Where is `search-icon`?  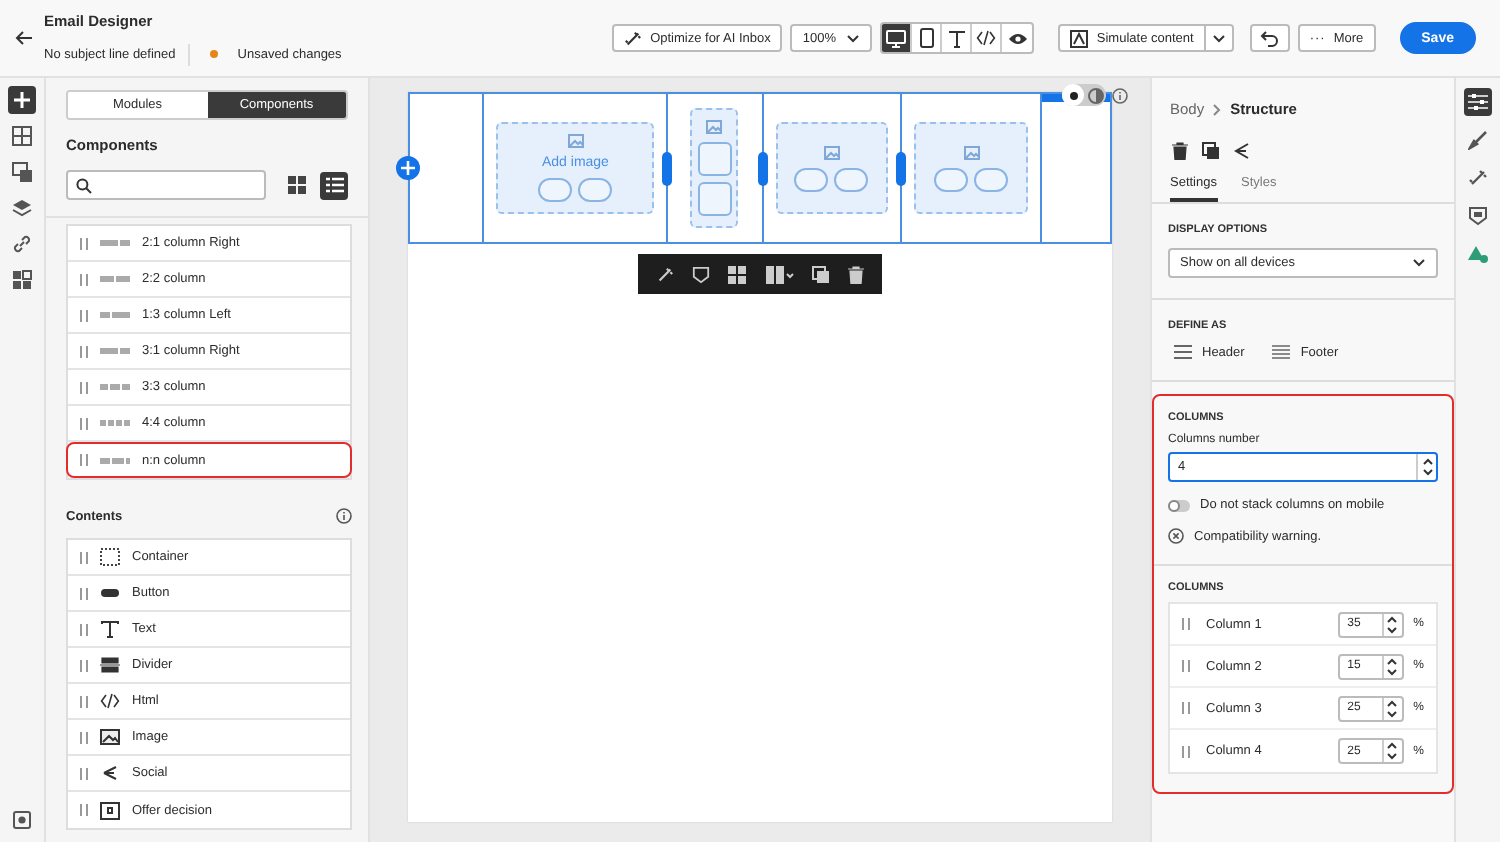 search-icon is located at coordinates (84, 185).